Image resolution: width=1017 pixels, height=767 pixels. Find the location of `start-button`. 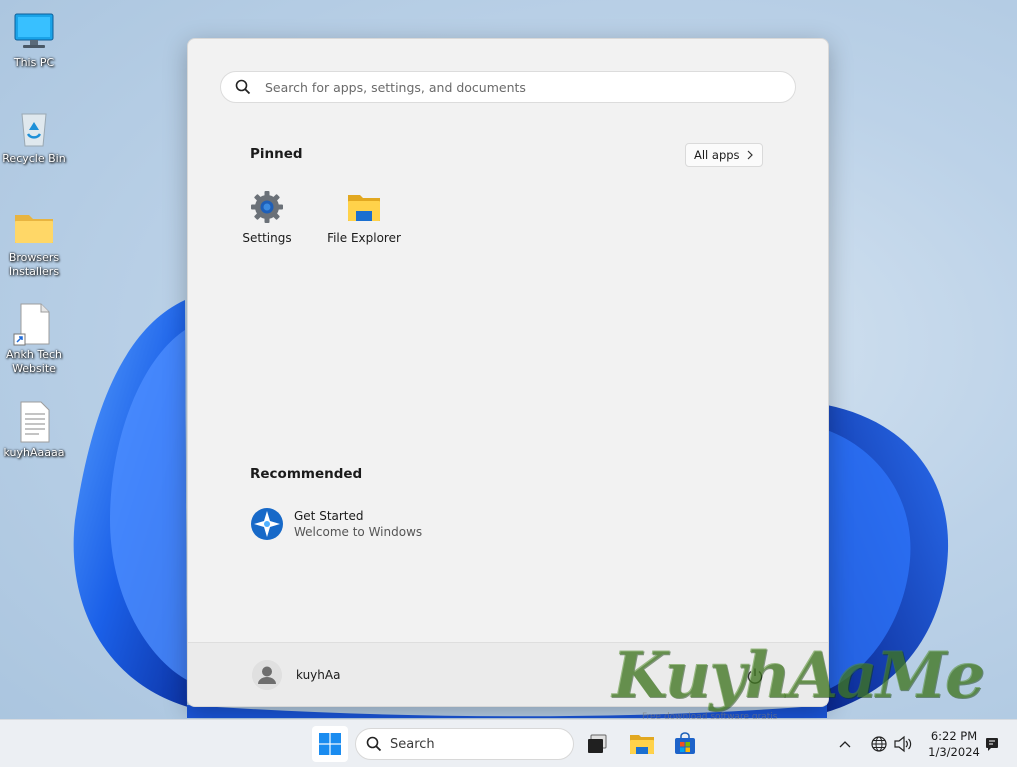

start-button is located at coordinates (330, 744).